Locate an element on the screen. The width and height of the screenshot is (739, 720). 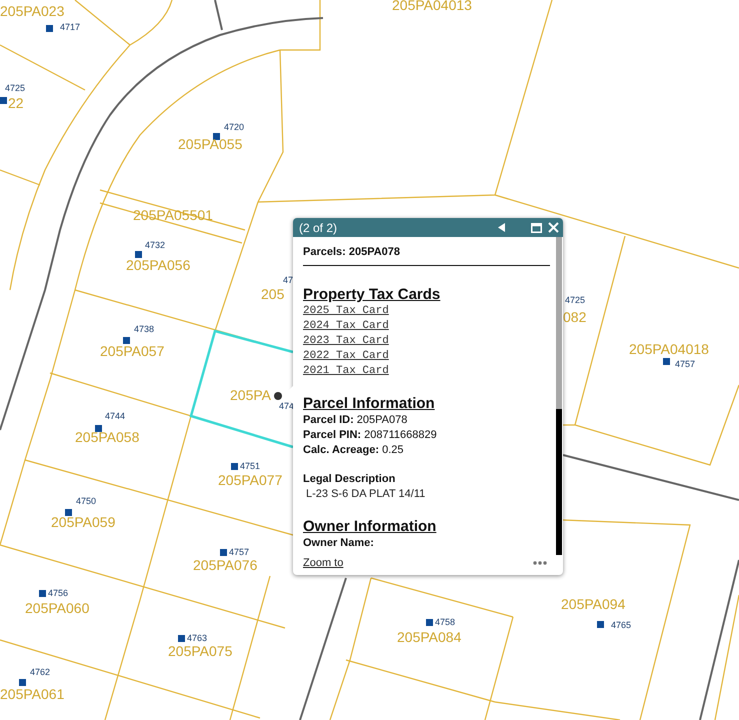
address-label: 4758 is located at coordinates (445, 622).